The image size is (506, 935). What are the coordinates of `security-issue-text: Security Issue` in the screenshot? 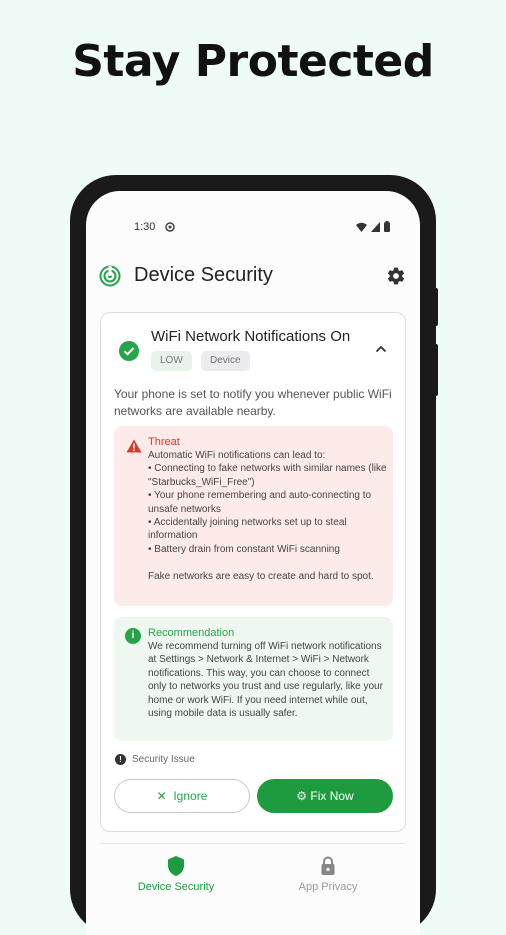 It's located at (163, 759).